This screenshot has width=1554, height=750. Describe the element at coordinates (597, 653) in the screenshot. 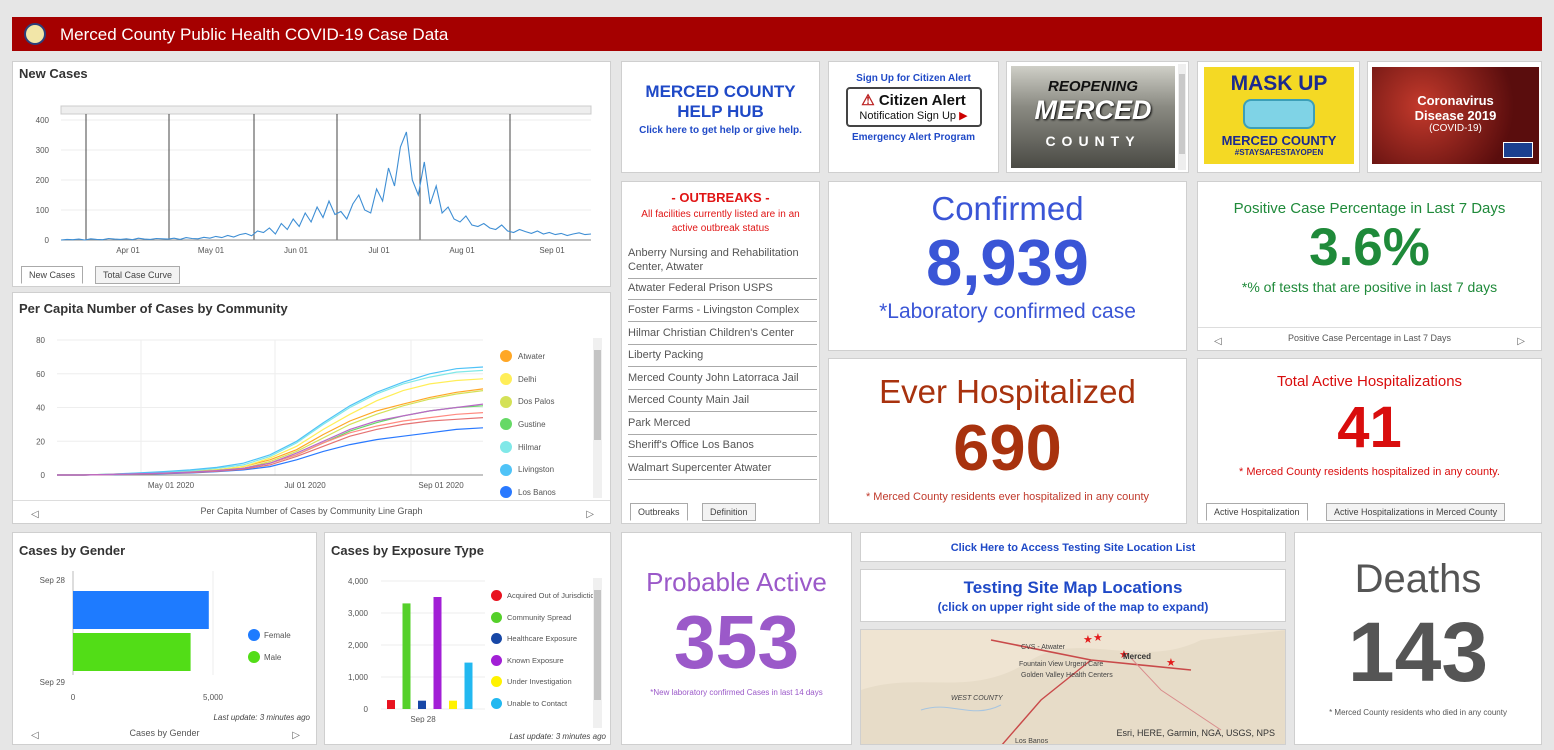

I see `exposure-scrollbar` at that location.